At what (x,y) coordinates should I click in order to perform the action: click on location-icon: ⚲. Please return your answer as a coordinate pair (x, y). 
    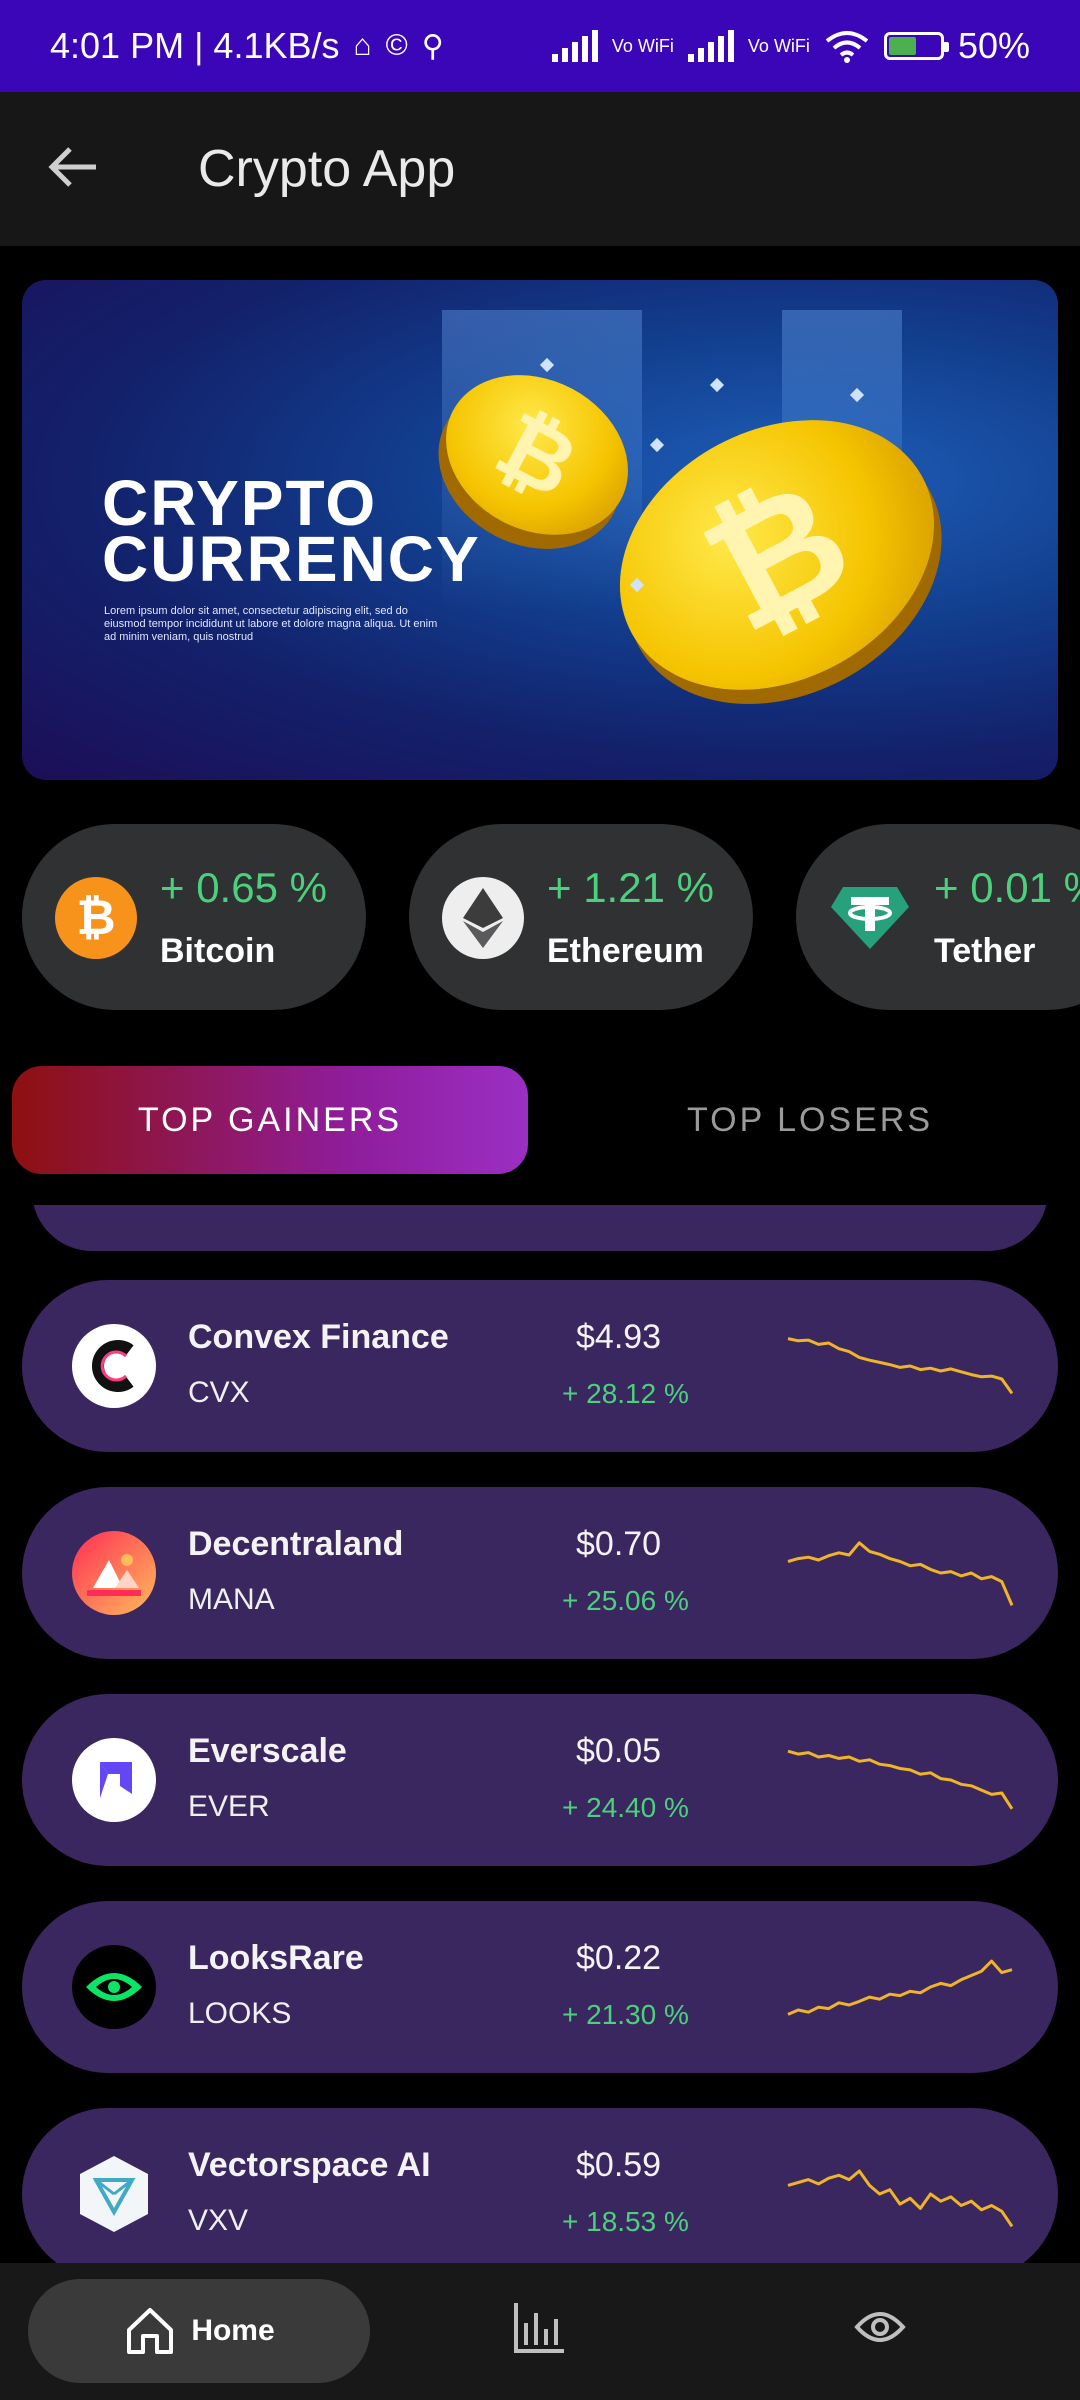
    Looking at the image, I should click on (432, 46).